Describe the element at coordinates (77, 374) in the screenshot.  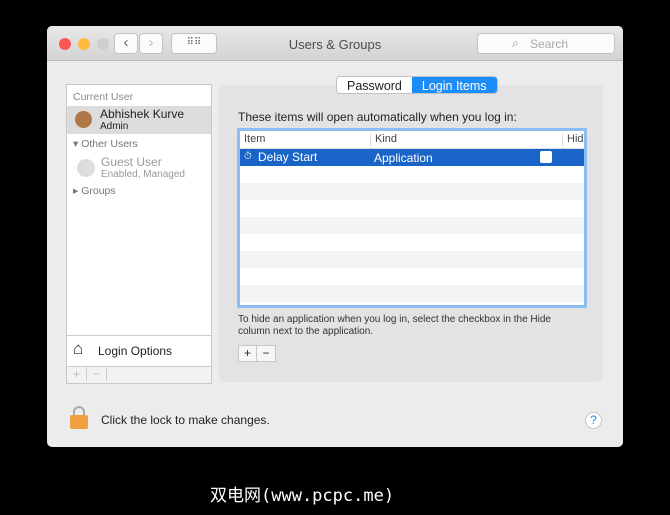
I see `add-user-button: +` at that location.